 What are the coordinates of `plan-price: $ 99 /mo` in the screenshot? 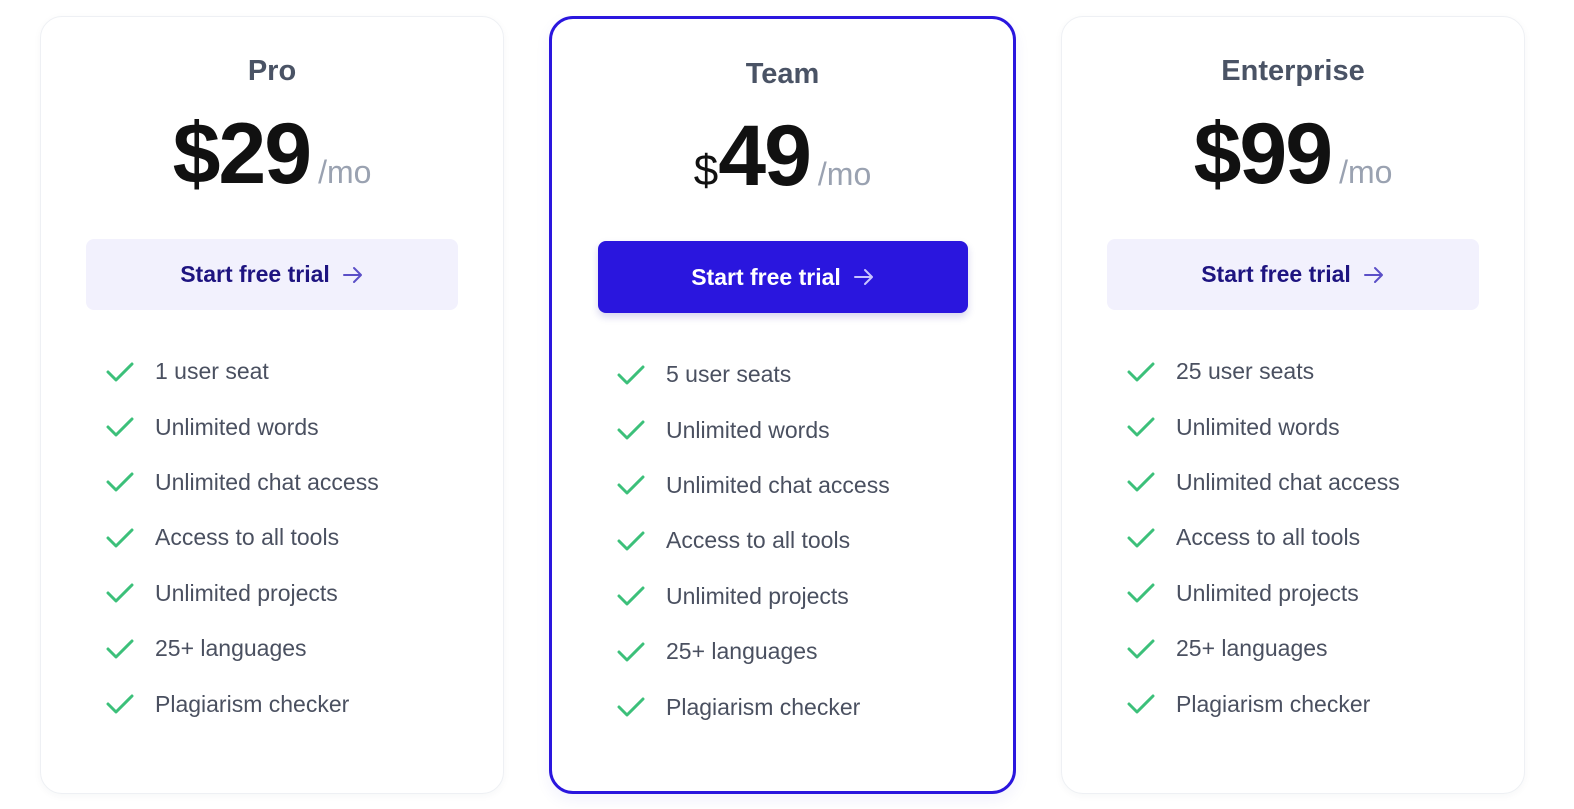 It's located at (1293, 154).